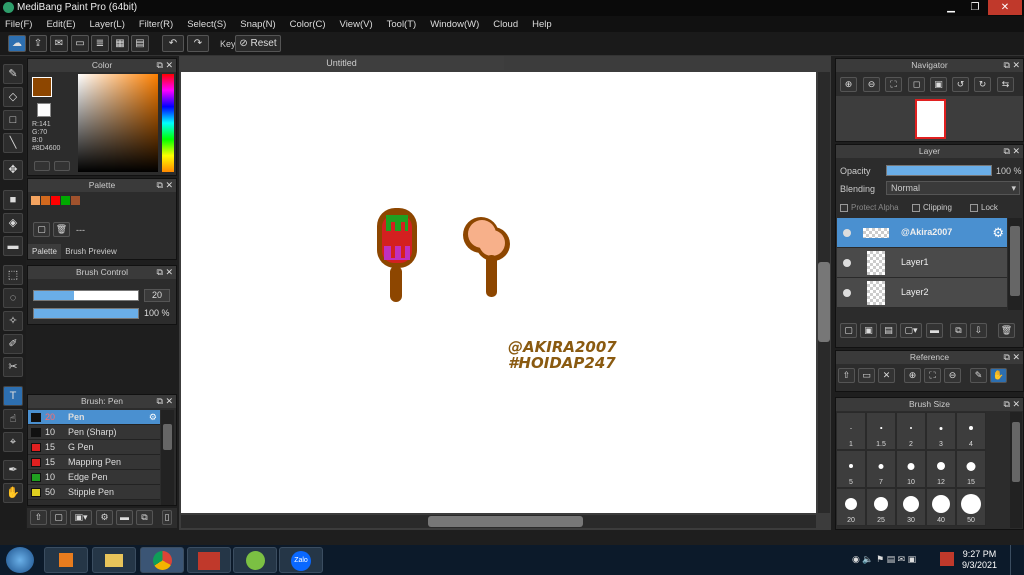 Image resolution: width=1024 pixels, height=575 pixels. Describe the element at coordinates (941, 431) in the screenshot. I see `brush-size-cell: 3` at that location.